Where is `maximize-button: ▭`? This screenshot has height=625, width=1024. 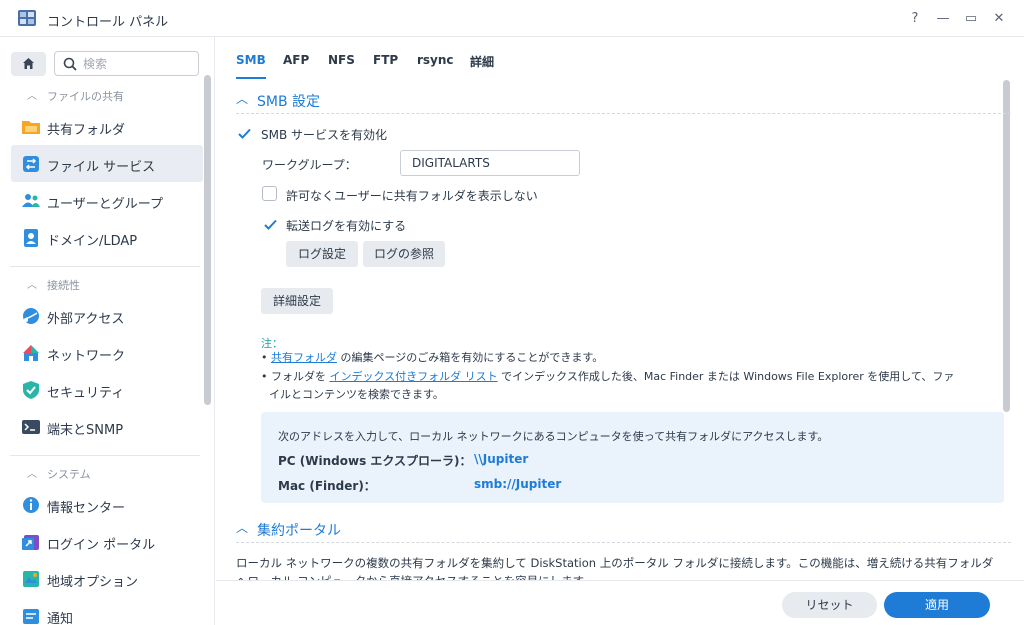
maximize-button: ▭ is located at coordinates (971, 19).